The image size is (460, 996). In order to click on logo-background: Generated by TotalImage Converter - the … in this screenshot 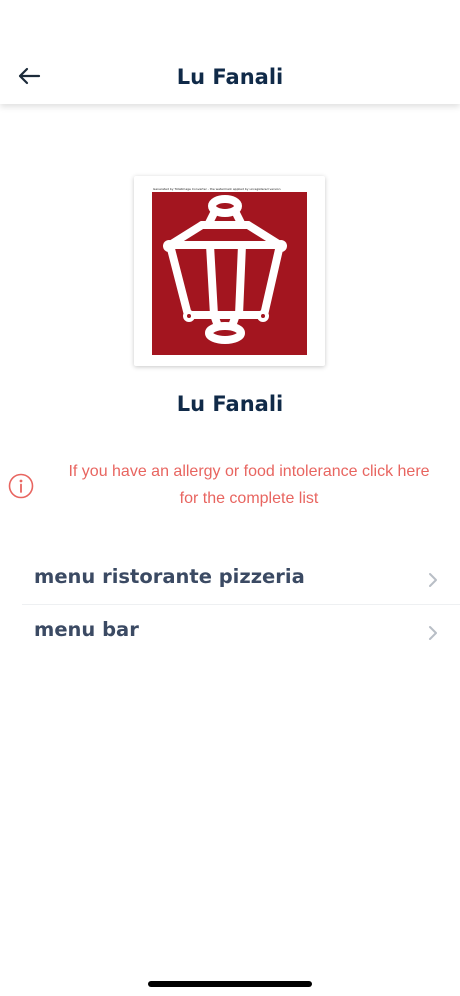, I will do `click(229, 271)`.